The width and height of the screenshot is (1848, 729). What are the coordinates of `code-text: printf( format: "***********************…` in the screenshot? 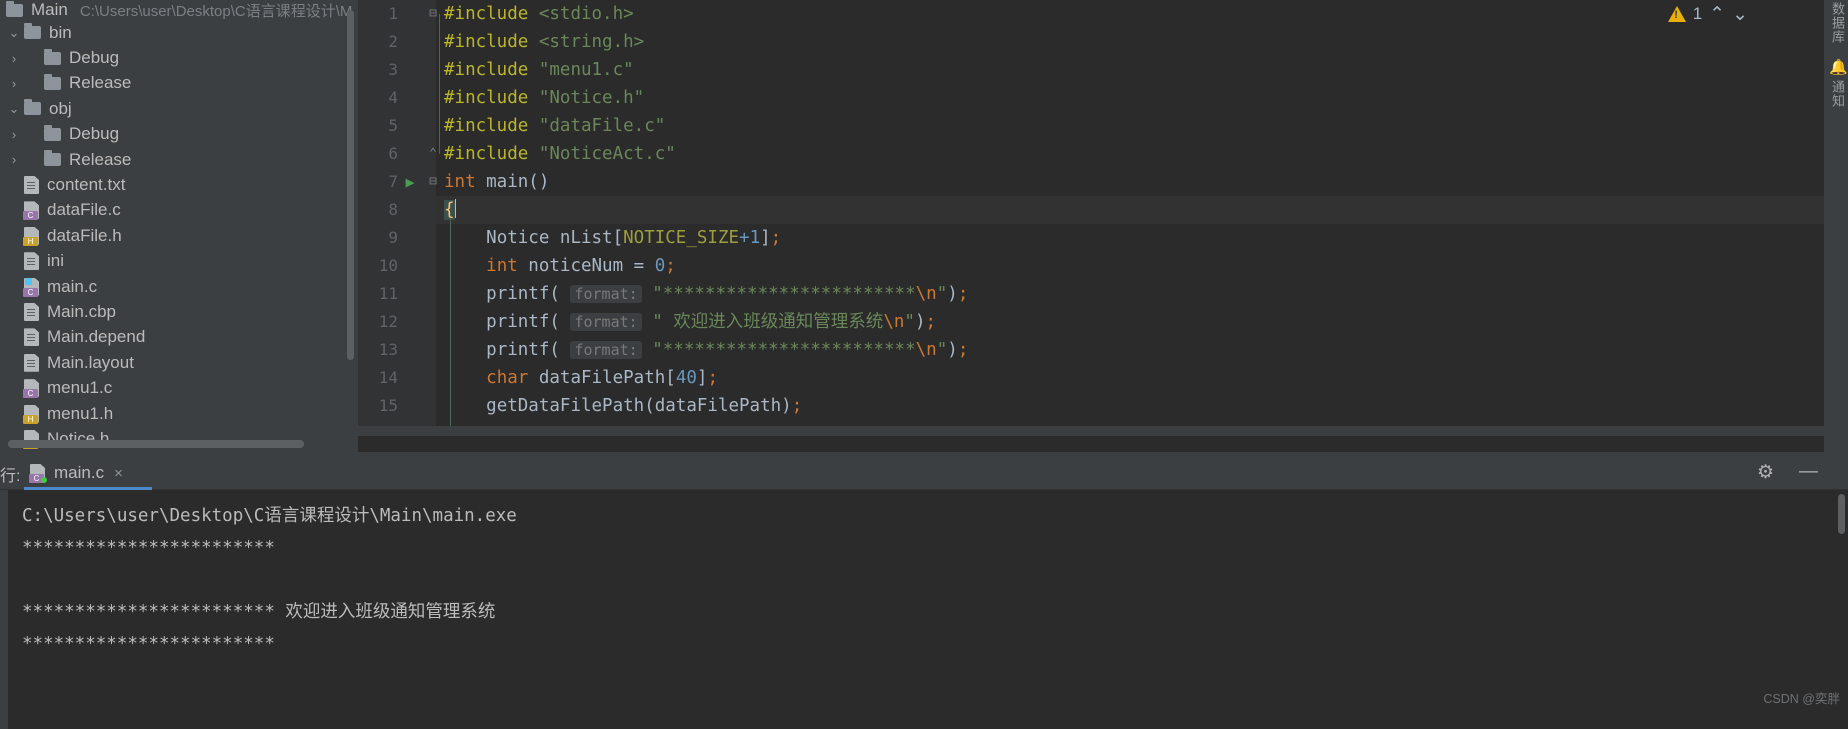 It's located at (727, 350).